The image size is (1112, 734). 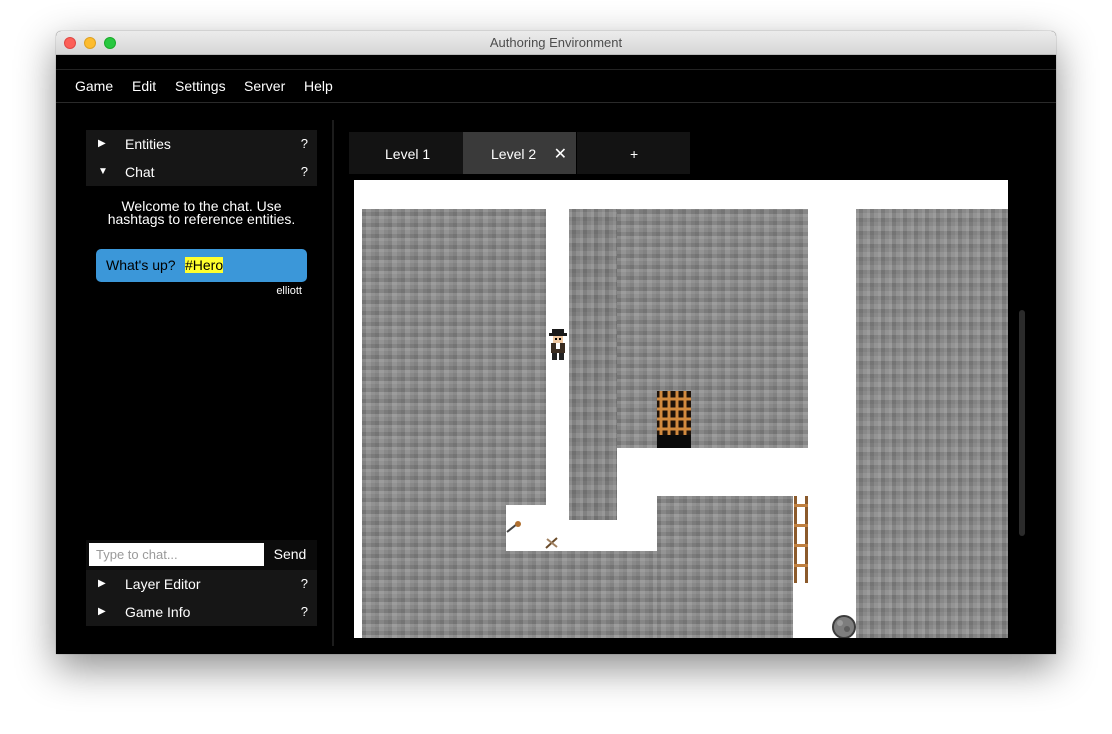 I want to click on section-label: Layer Editor, so click(x=163, y=584).